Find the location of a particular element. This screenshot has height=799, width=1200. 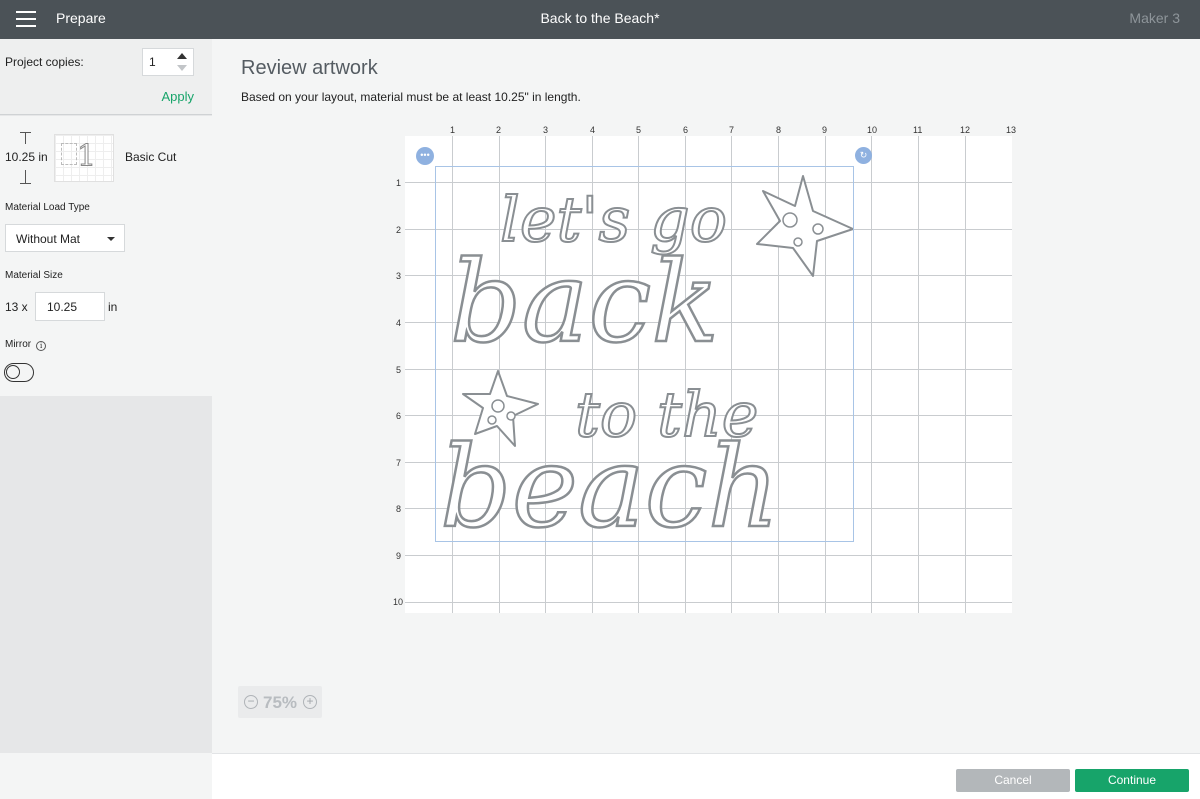

mat-number: 1 is located at coordinates (86, 157).